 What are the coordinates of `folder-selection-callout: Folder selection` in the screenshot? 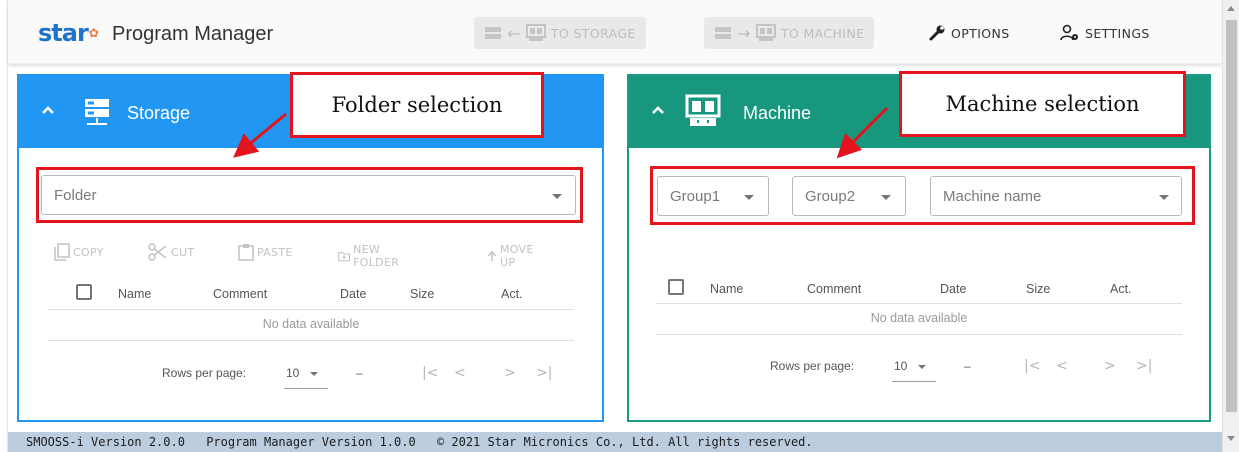 It's located at (417, 105).